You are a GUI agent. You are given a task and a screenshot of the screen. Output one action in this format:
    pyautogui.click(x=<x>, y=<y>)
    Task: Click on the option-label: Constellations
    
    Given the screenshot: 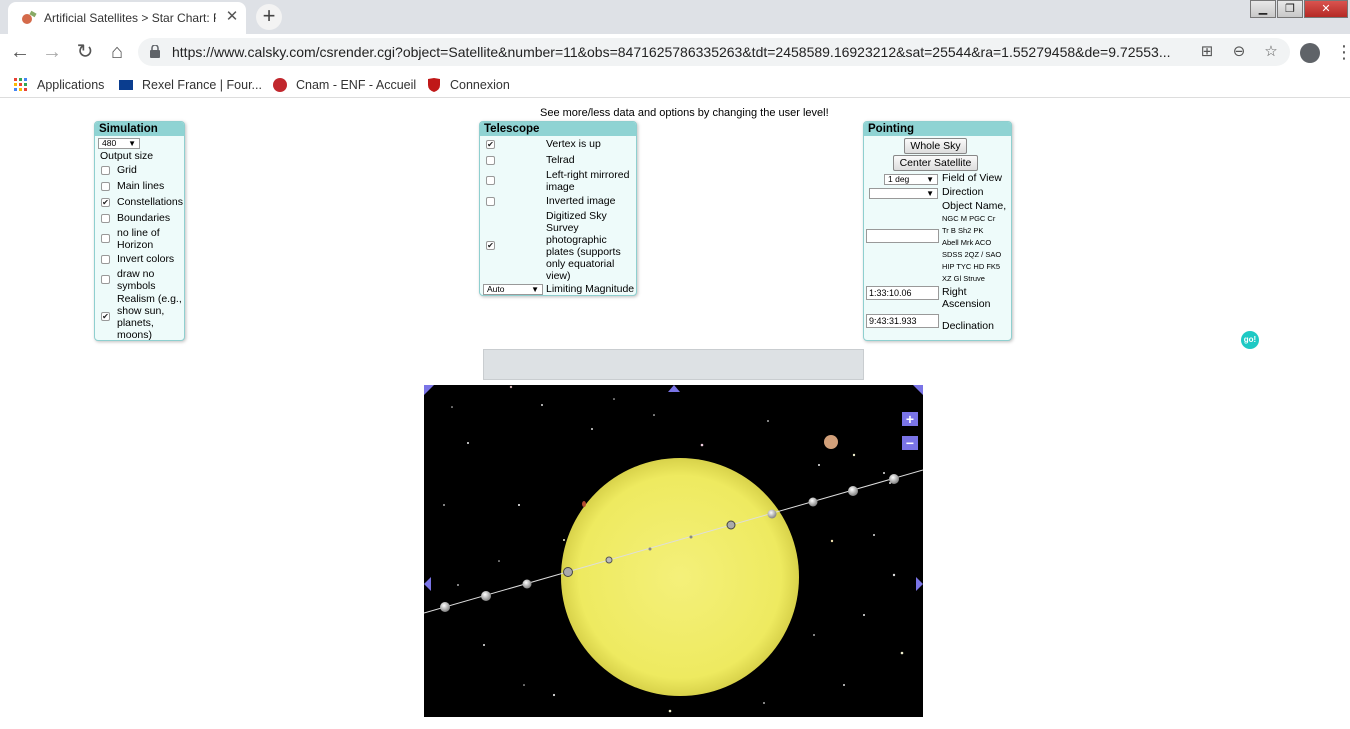 What is the action you would take?
    pyautogui.click(x=150, y=202)
    